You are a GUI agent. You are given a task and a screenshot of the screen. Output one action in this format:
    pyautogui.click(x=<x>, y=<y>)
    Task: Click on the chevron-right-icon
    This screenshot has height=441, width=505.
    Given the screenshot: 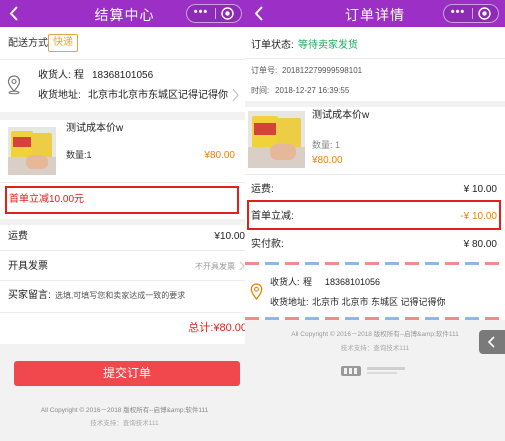 What is the action you would take?
    pyautogui.click(x=235, y=95)
    